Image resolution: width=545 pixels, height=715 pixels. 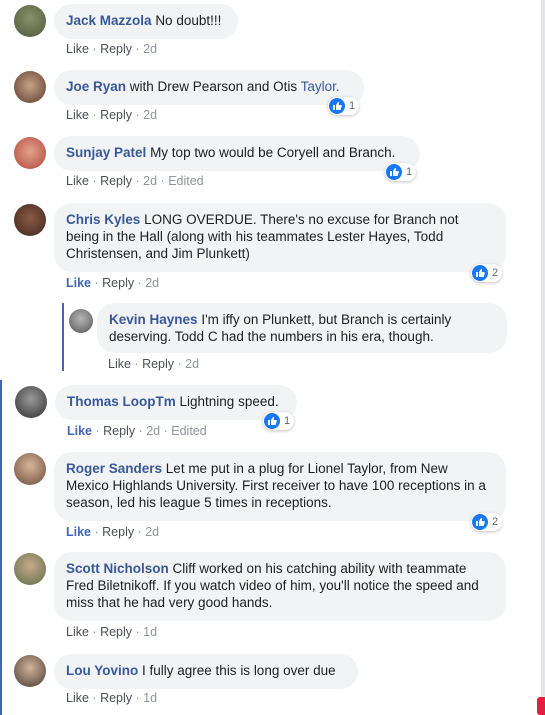 What do you see at coordinates (239, 670) in the screenshot?
I see `comment-text: I fully agree this is long over due` at bounding box center [239, 670].